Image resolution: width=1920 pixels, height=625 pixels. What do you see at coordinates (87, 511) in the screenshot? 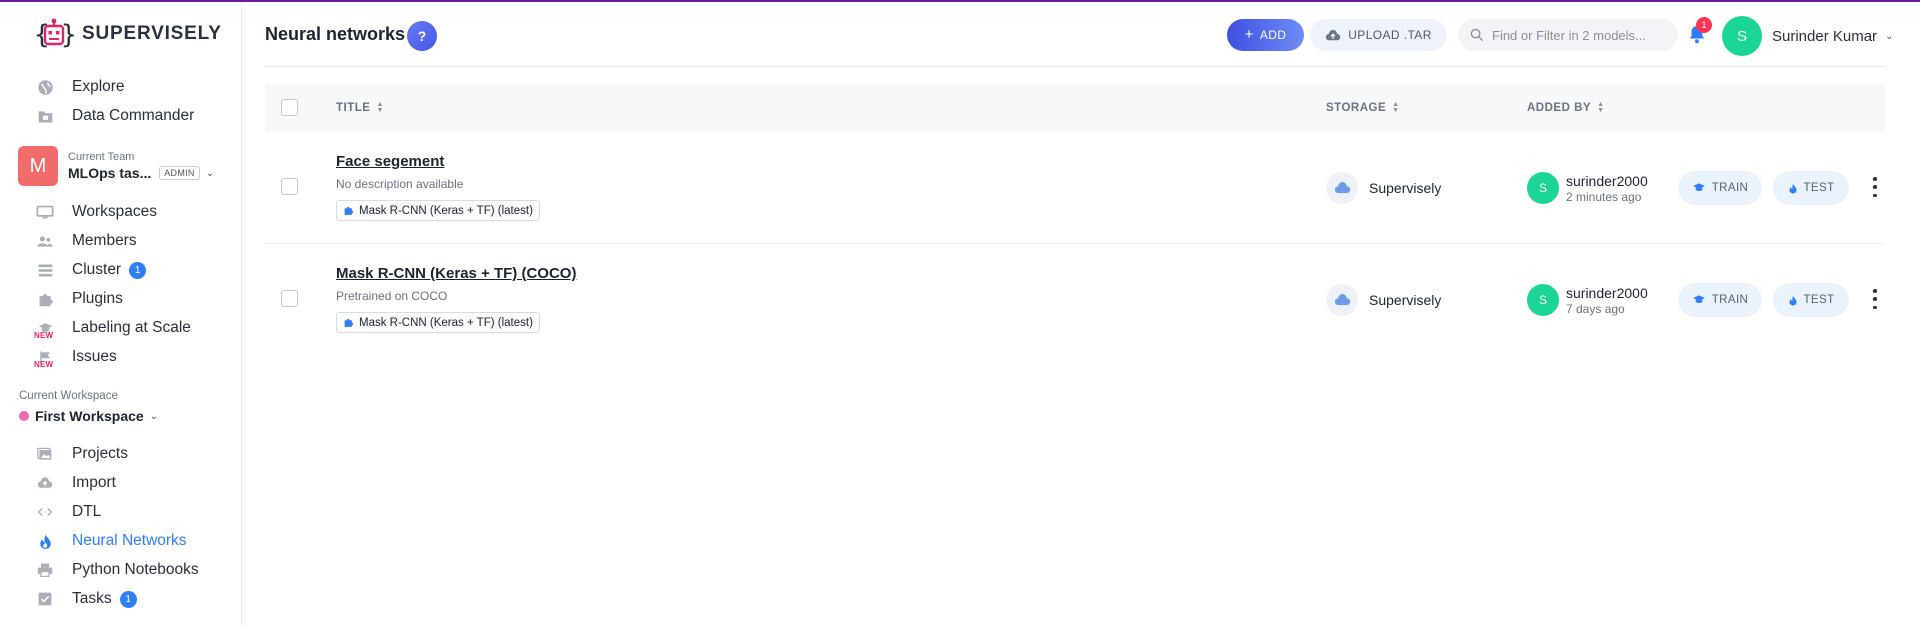
I see `sidebar-item-label: DTL` at bounding box center [87, 511].